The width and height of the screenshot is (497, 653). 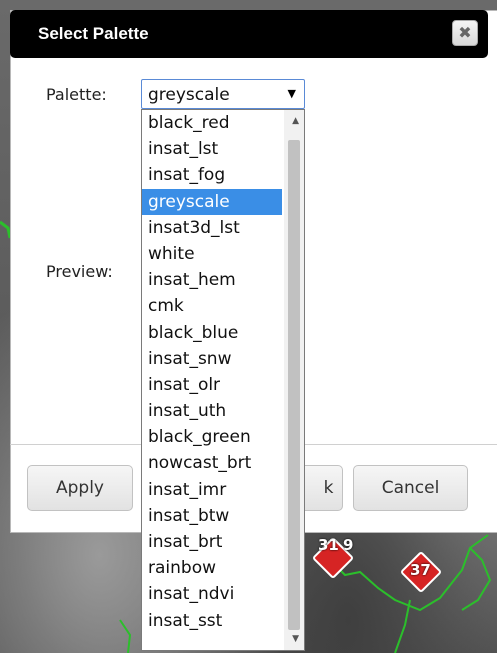 I want to click on palette-label: Palette:, so click(x=76, y=94).